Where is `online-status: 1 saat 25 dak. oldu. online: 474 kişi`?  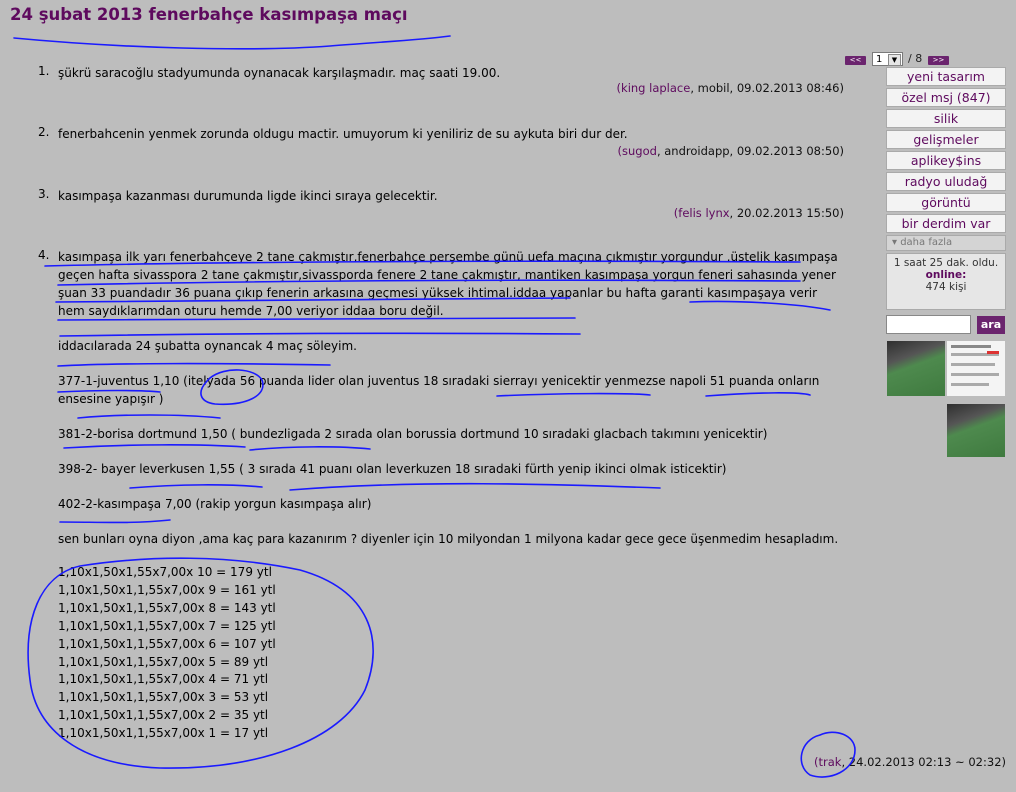
online-status: 1 saat 25 dak. oldu. online: 474 kişi is located at coordinates (946, 281).